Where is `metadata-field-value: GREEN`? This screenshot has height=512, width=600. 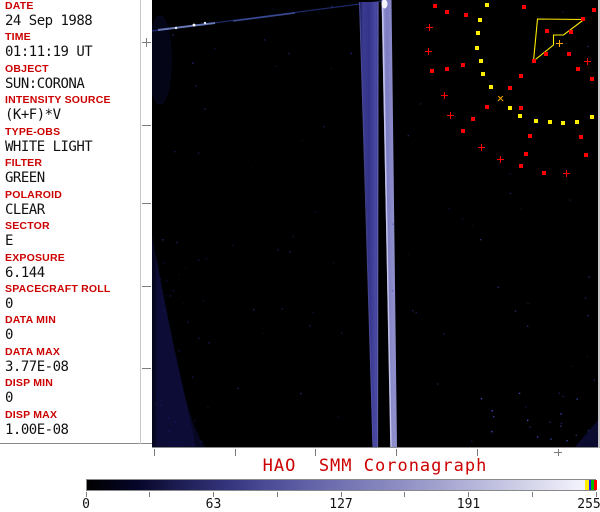 metadata-field-value: GREEN is located at coordinates (25, 178).